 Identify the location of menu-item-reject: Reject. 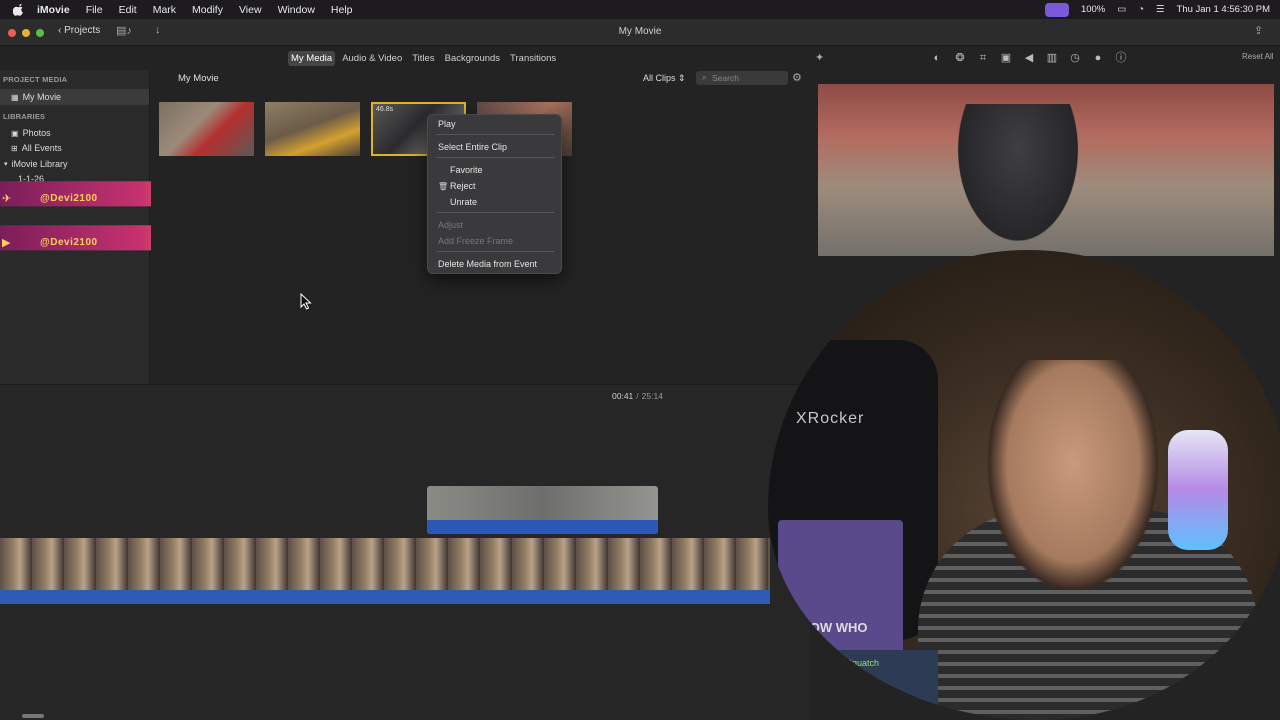
(463, 186).